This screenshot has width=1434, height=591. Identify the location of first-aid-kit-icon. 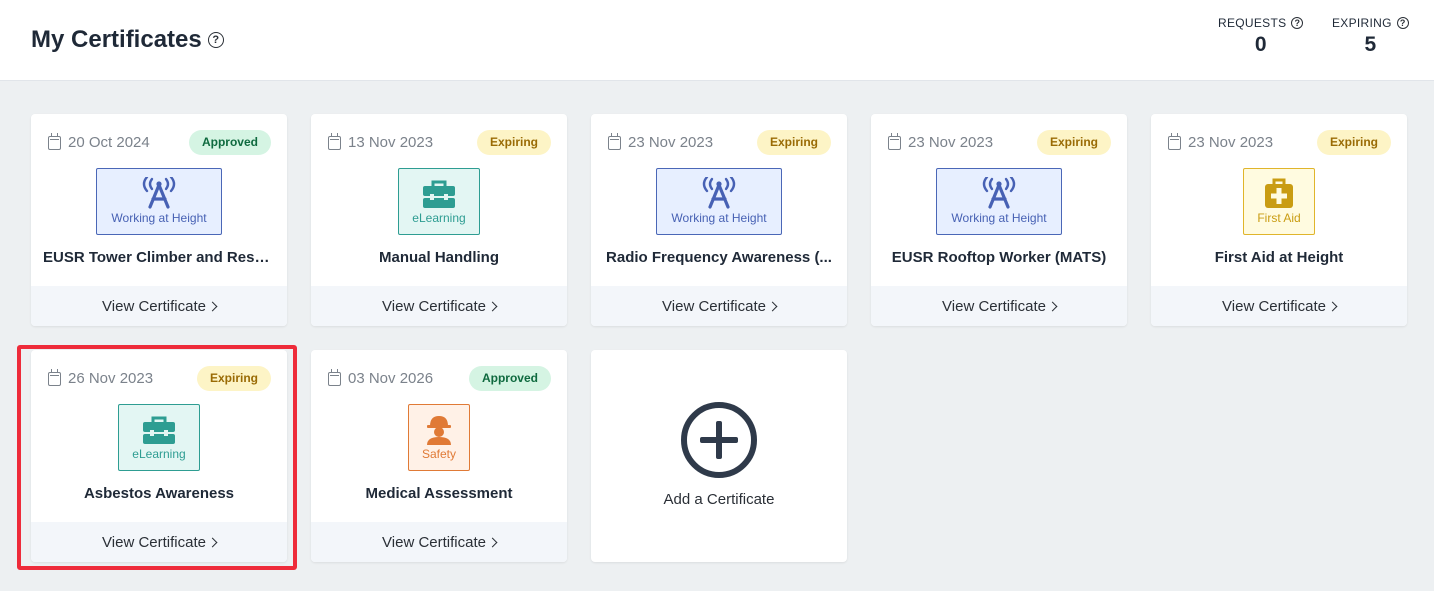
(1279, 193).